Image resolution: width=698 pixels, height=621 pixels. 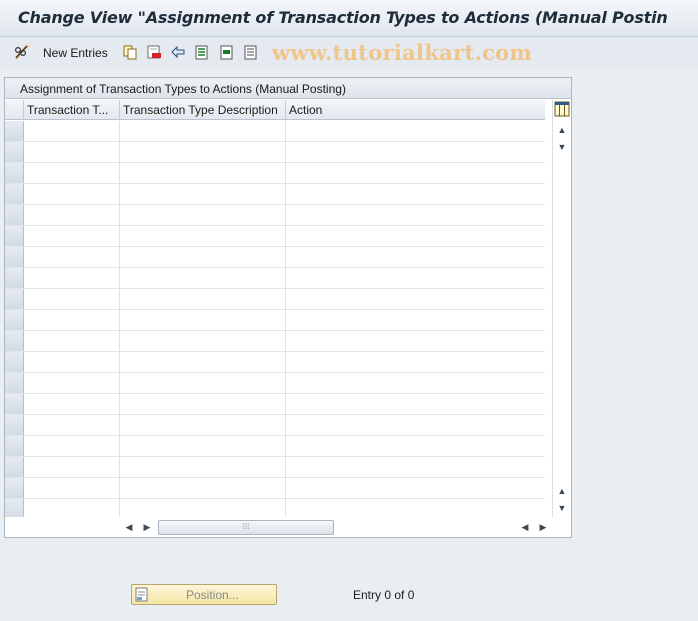 I want to click on scroll-right-button: ▶, so click(x=147, y=527).